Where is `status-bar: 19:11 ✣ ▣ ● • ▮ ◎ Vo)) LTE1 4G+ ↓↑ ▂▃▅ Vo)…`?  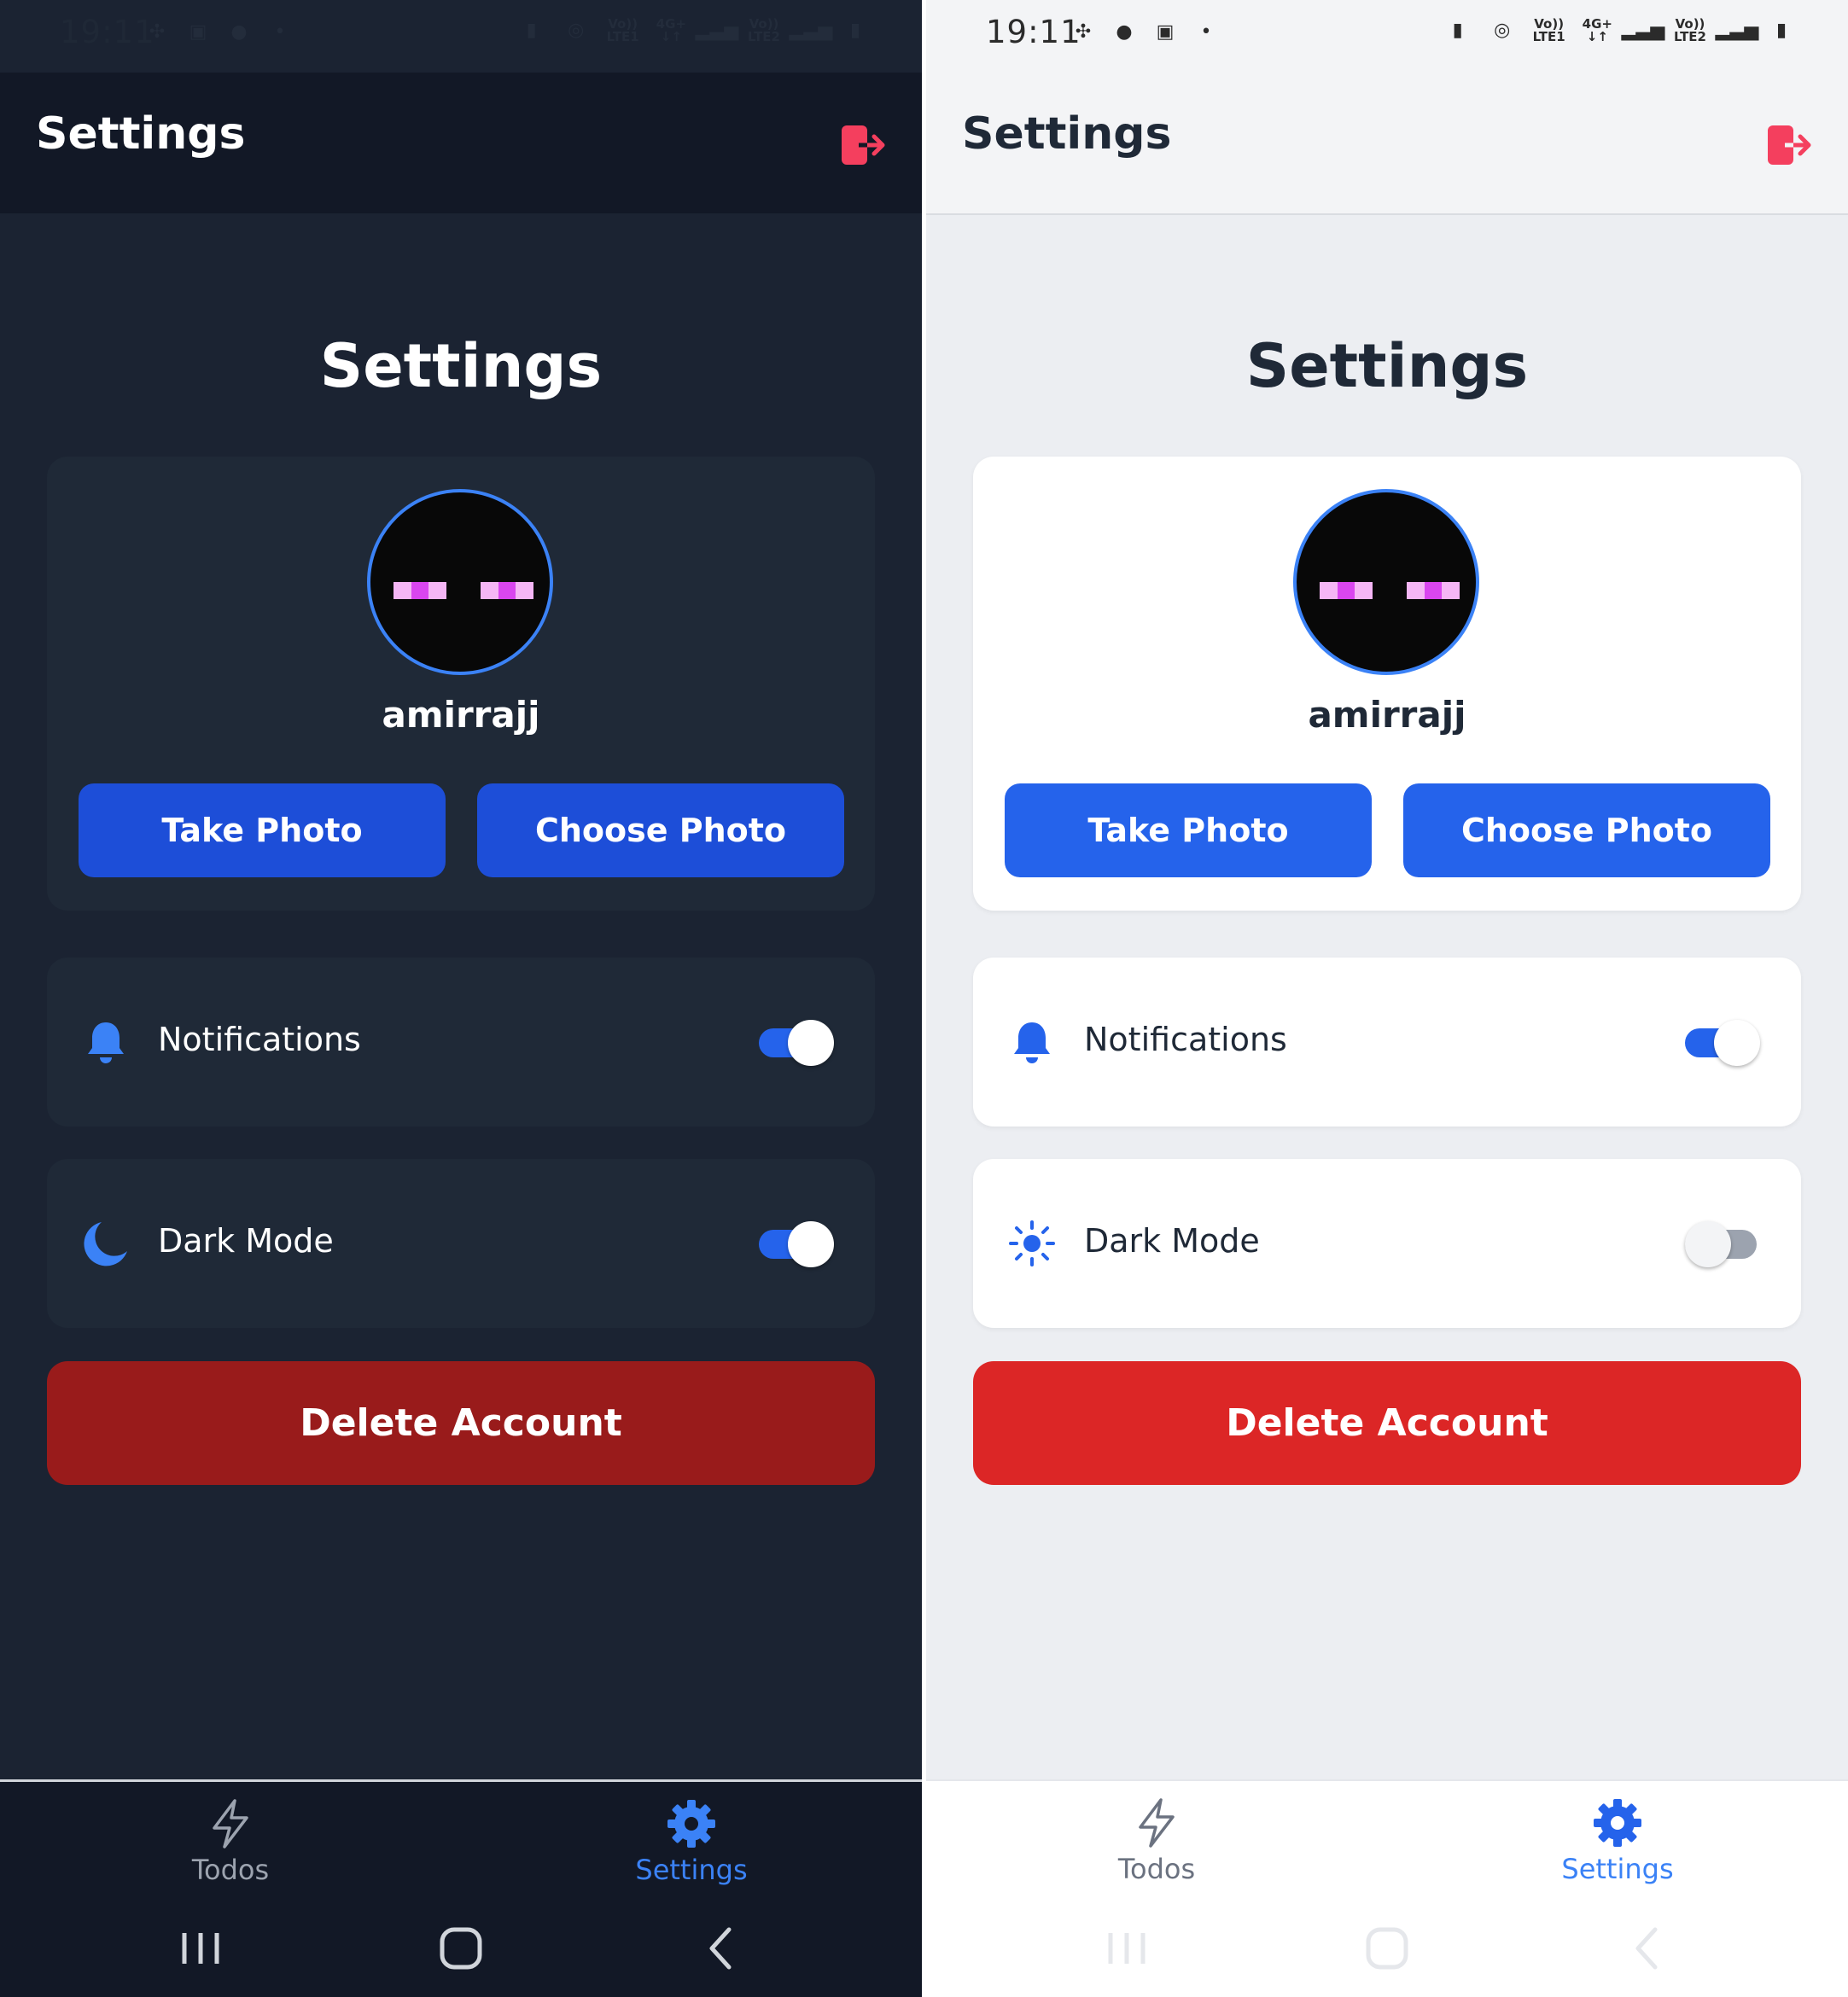
status-bar: 19:11 ✣ ▣ ● • ▮ ◎ Vo)) LTE1 4G+ ↓↑ ▂▃▅ Vo)… is located at coordinates (461, 36).